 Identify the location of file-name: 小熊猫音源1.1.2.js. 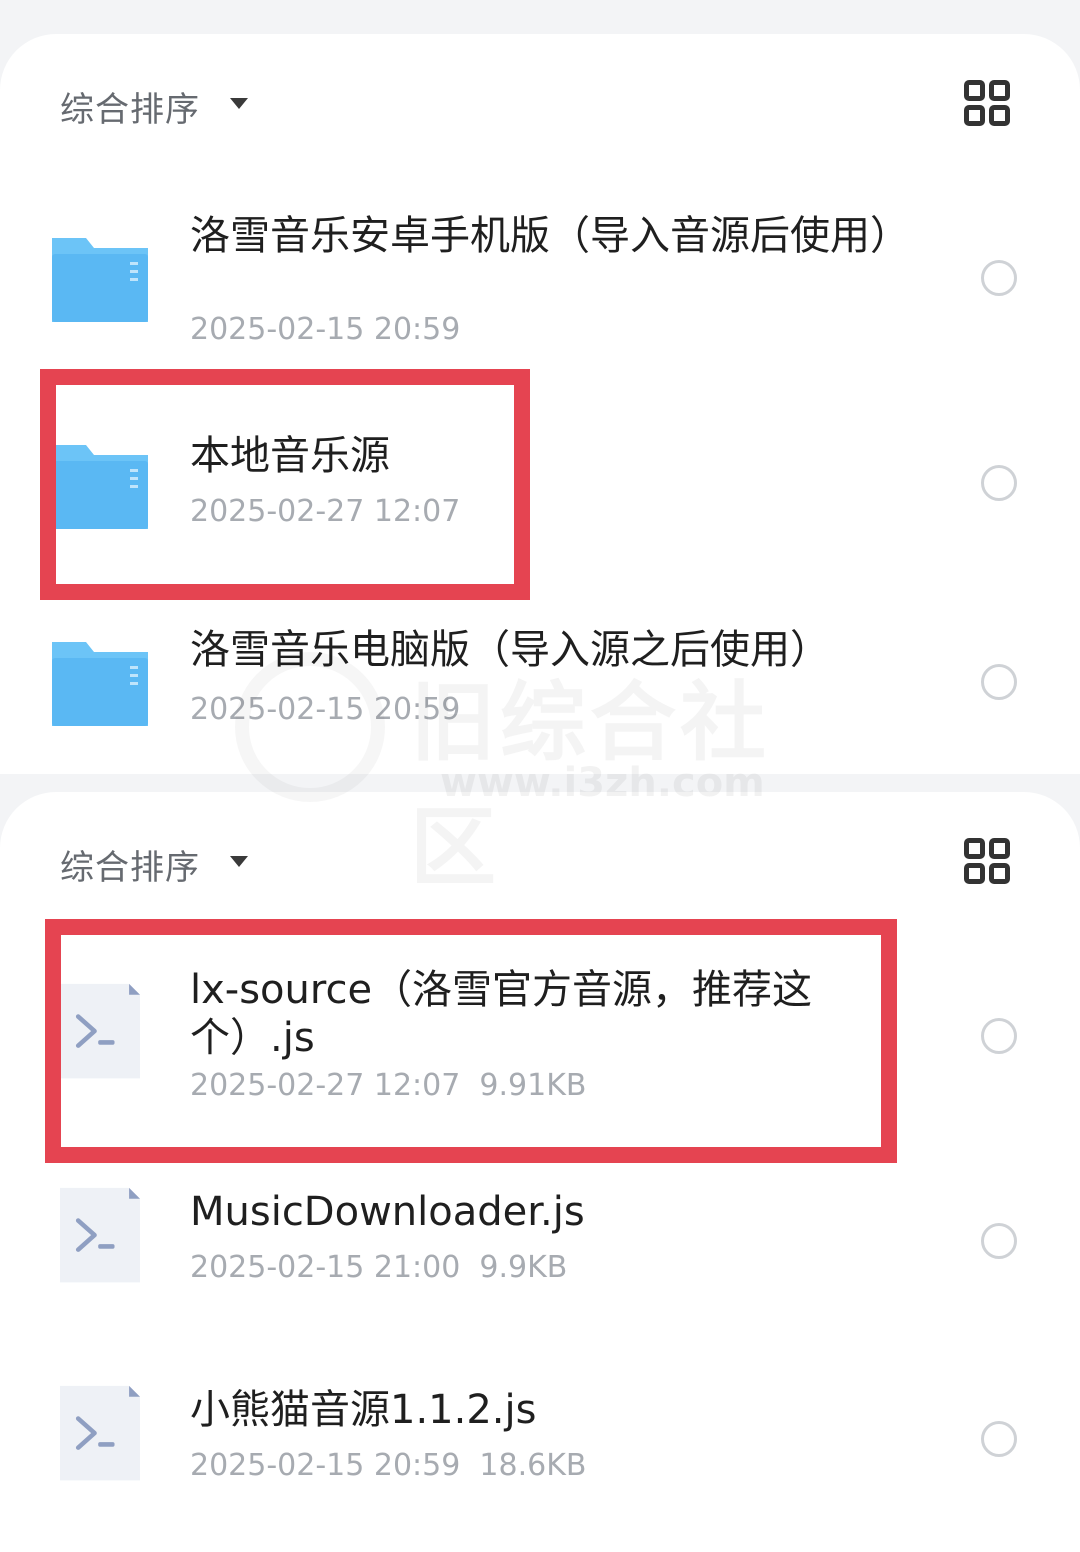
(363, 1410).